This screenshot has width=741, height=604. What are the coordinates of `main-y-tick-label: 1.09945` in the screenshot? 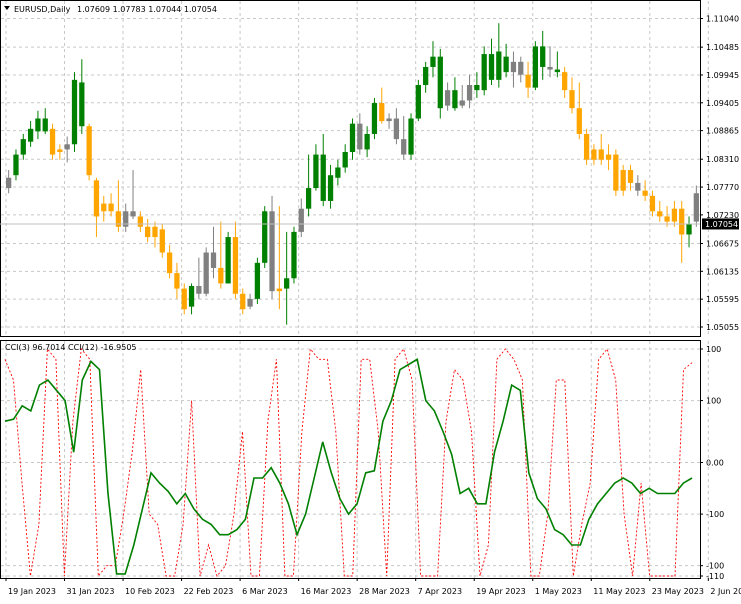 It's located at (722, 75).